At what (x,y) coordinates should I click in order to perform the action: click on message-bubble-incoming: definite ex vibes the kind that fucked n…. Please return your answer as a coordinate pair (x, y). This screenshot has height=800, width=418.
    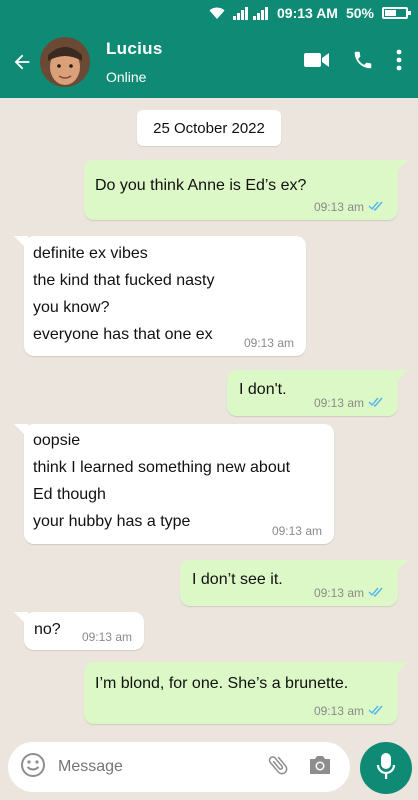
    Looking at the image, I should click on (160, 296).